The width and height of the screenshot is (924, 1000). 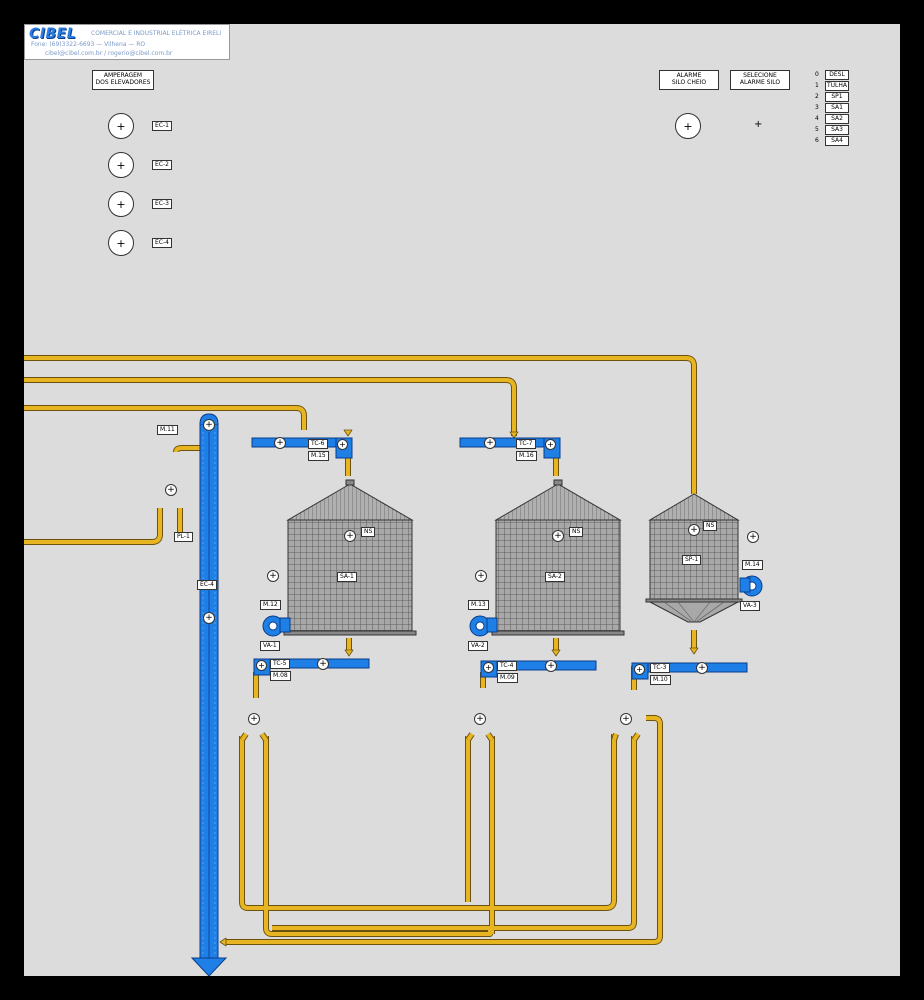 What do you see at coordinates (318, 456) in the screenshot?
I see `m15-tag: M.15` at bounding box center [318, 456].